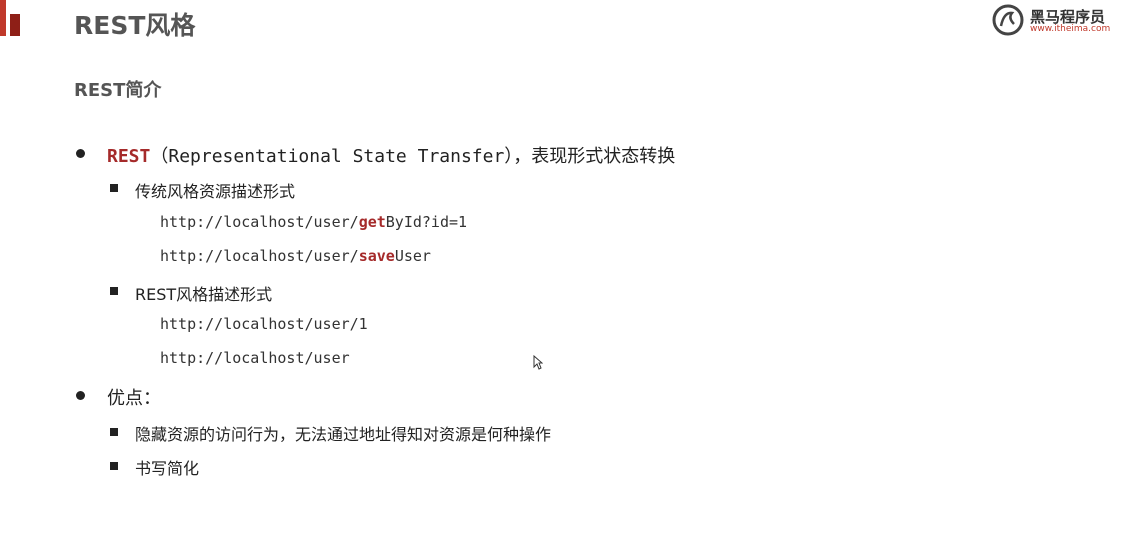  What do you see at coordinates (255, 358) in the screenshot?
I see `rest-url-2: http://localhost/user` at bounding box center [255, 358].